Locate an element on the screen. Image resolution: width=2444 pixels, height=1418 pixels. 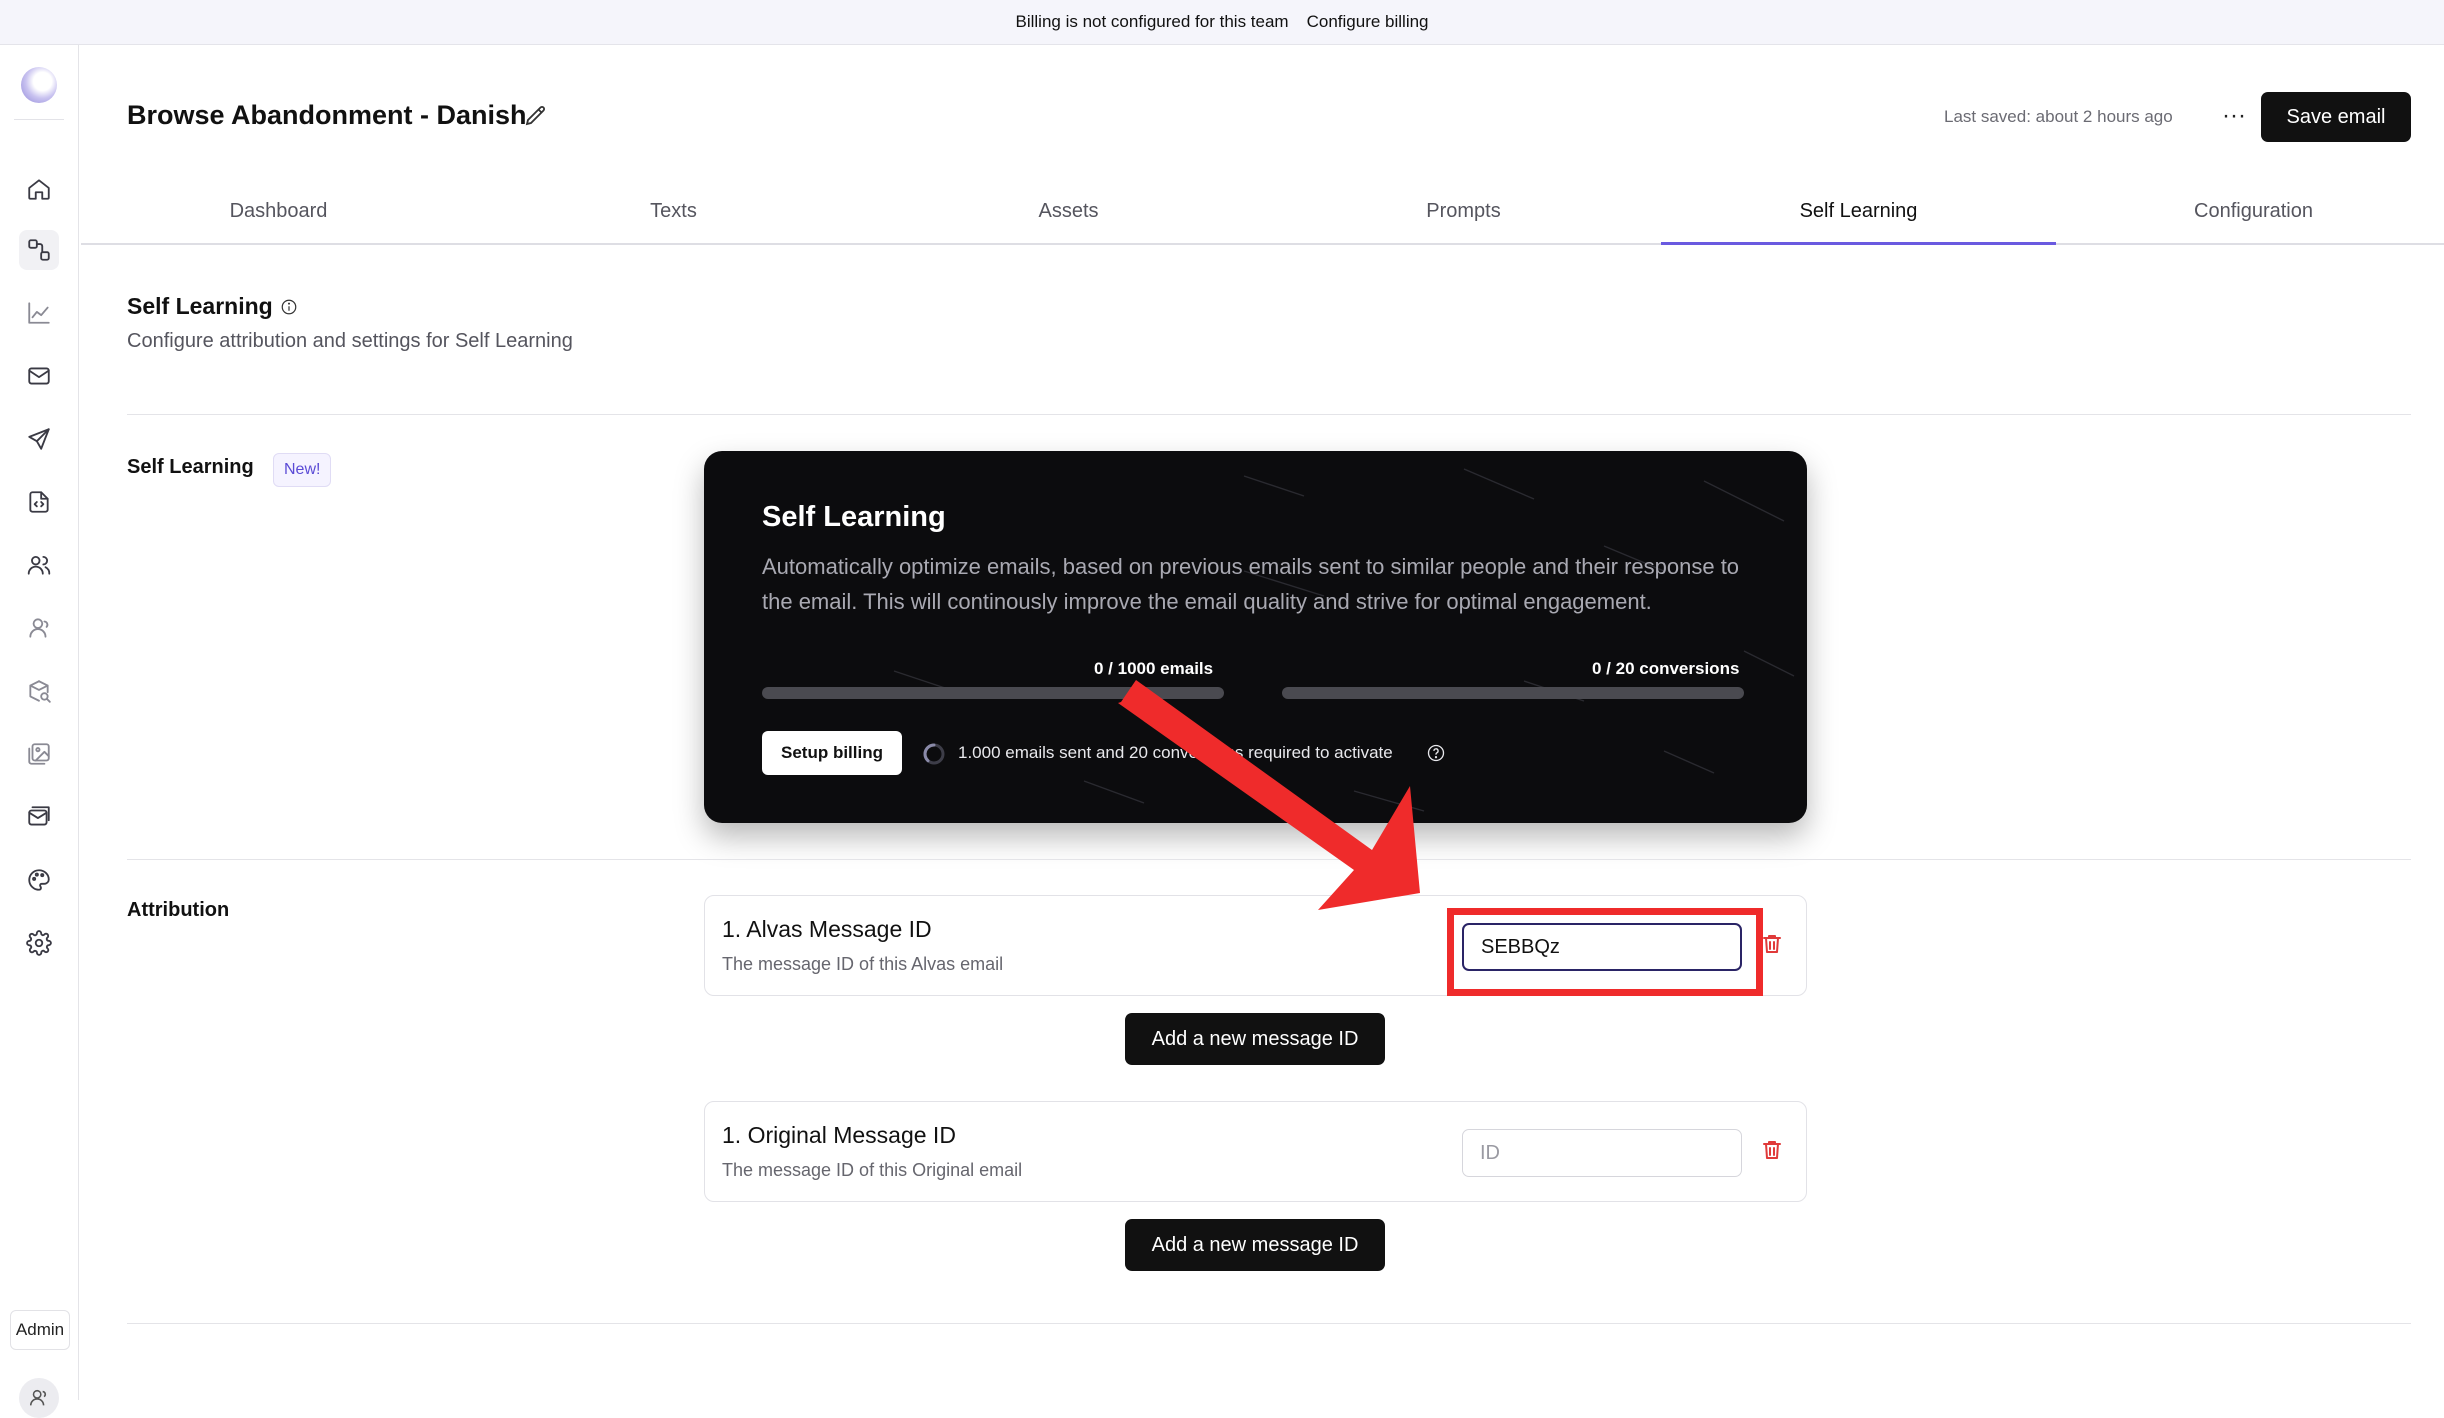
conversions-progress-label: 0 / 20 conversions is located at coordinates (1666, 668).